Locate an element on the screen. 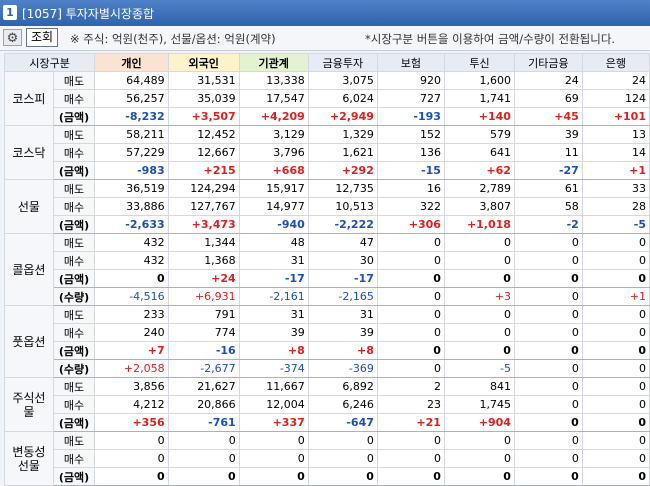 The height and width of the screenshot is (486, 650). value-cell: 28 is located at coordinates (615, 206).